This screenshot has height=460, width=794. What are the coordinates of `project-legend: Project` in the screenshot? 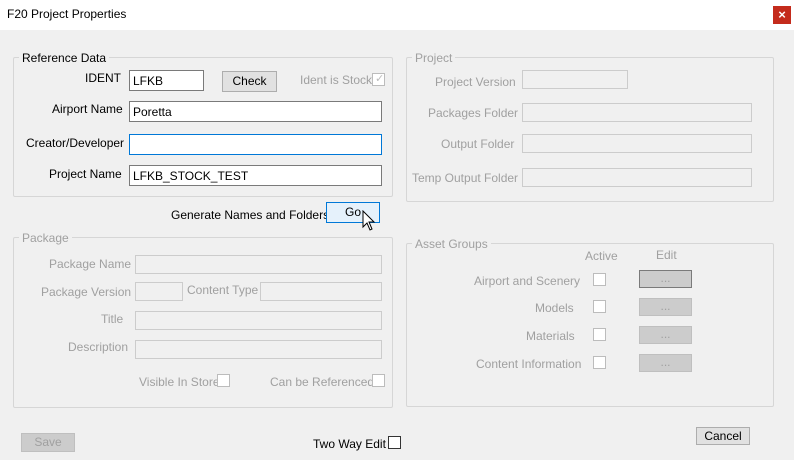 It's located at (434, 58).